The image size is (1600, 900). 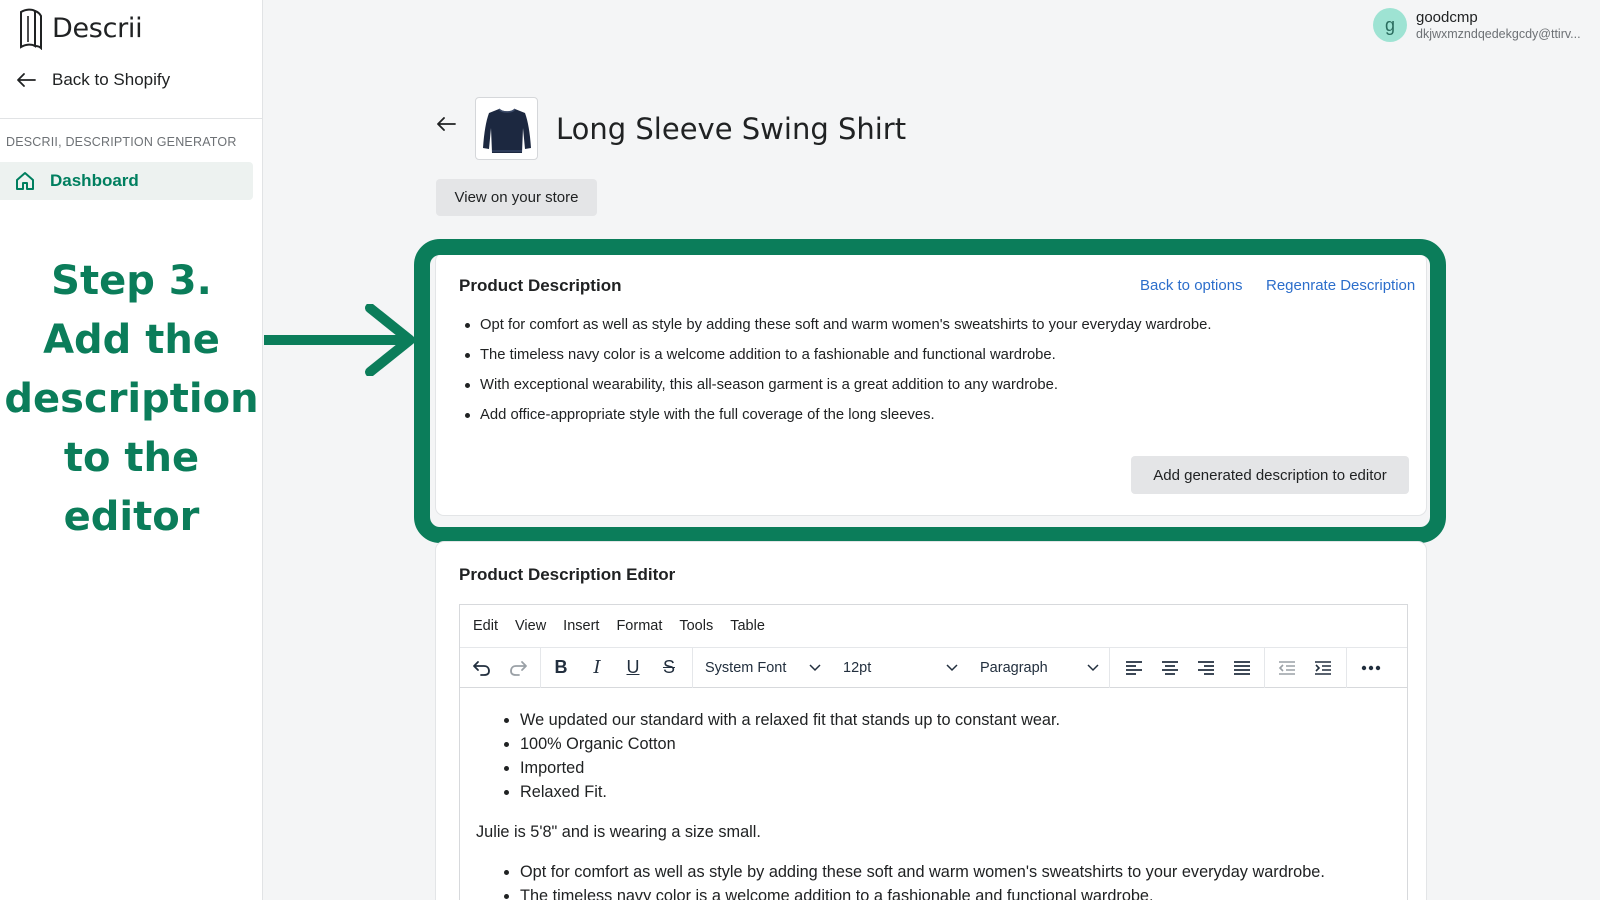 I want to click on step-line: to the, so click(x=131, y=458).